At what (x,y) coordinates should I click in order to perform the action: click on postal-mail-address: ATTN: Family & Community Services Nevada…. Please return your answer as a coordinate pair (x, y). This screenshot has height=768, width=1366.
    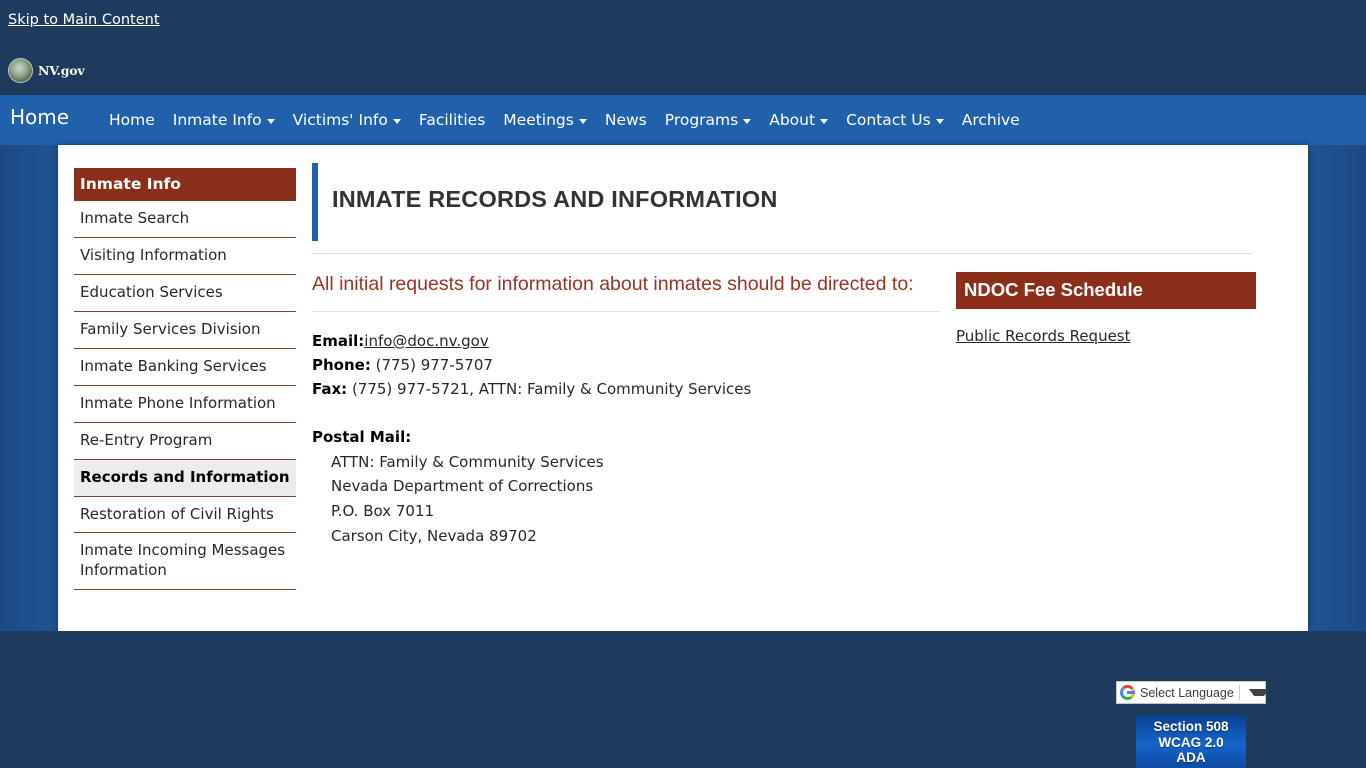
    Looking at the image, I should click on (626, 499).